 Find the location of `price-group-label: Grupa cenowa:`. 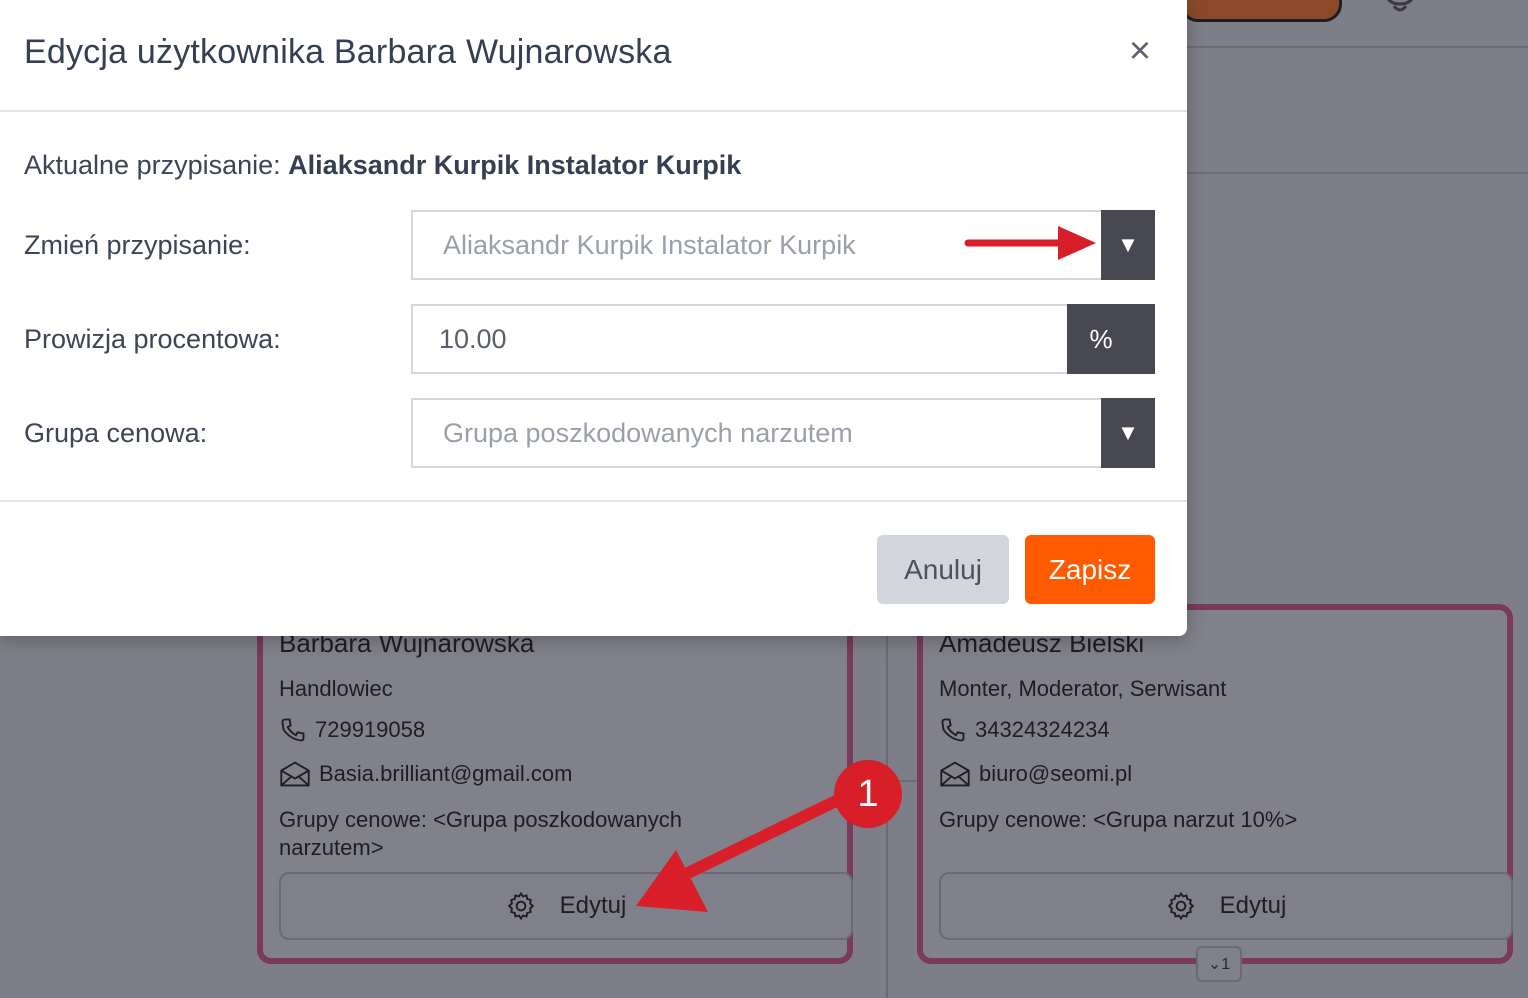

price-group-label: Grupa cenowa: is located at coordinates (116, 433).